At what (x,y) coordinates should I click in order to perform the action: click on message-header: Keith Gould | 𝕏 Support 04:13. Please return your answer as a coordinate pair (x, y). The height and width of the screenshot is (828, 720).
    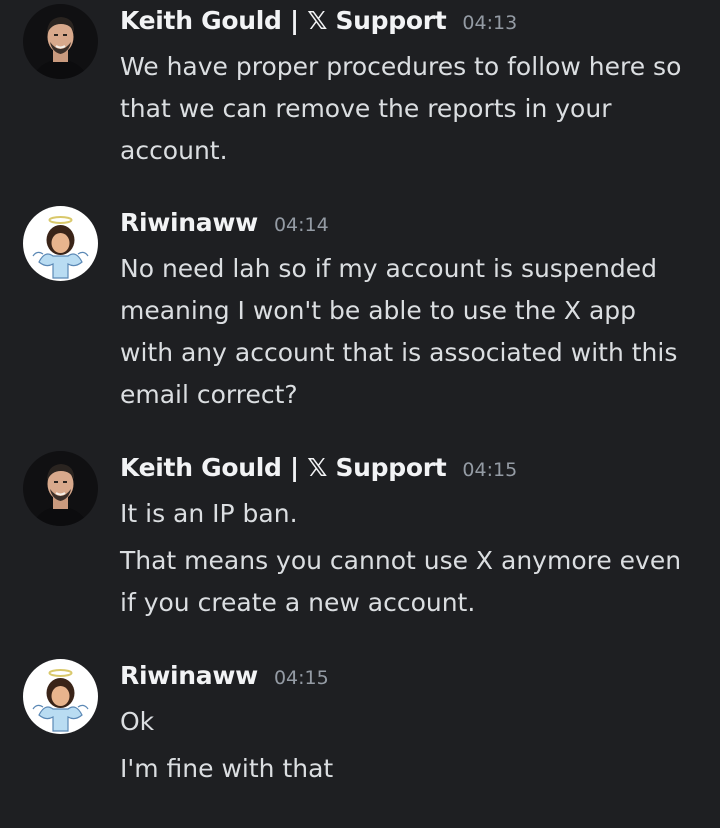
    Looking at the image, I should click on (318, 26).